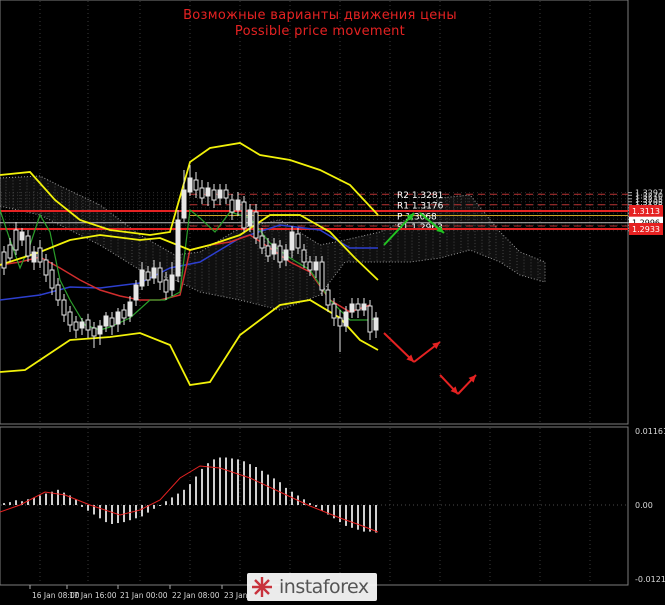 Image resolution: width=665 pixels, height=605 pixels. What do you see at coordinates (320, 31) in the screenshot?
I see `chart-title-en: Possible price movement` at bounding box center [320, 31].